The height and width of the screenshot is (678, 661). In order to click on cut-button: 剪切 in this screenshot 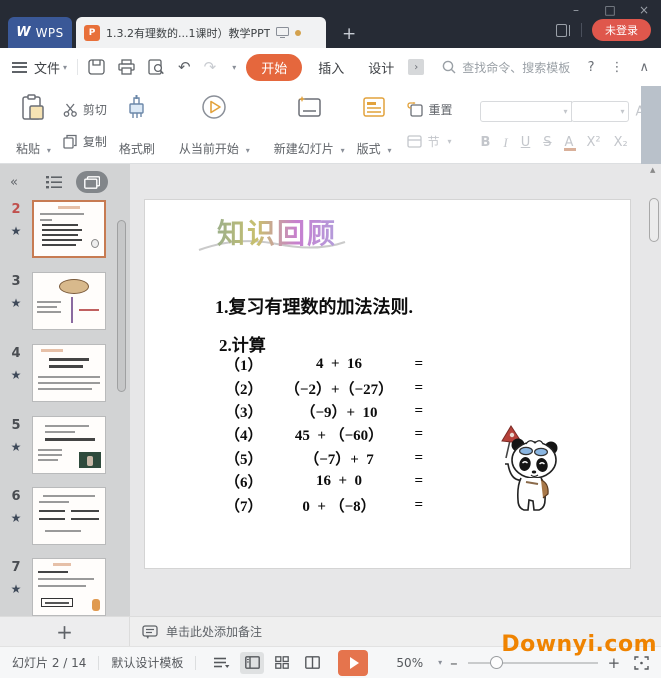, I will do `click(85, 109)`.